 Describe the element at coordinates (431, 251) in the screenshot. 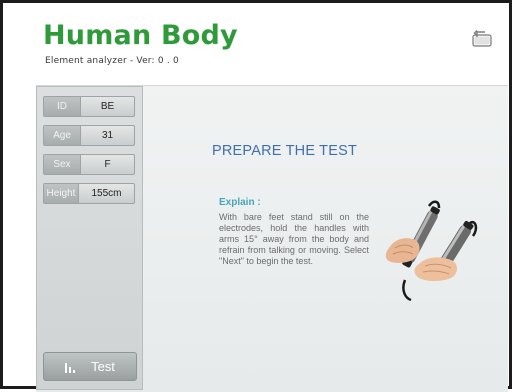

I see `hands-electrode-illustration` at that location.